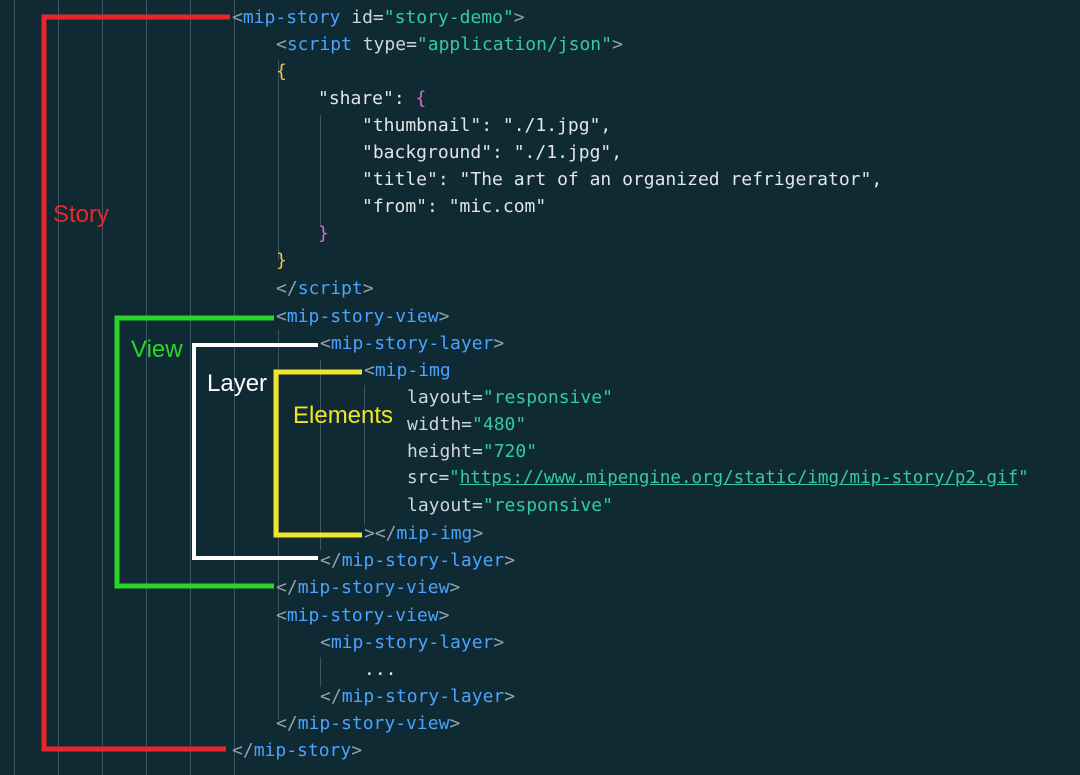 The image size is (1080, 775). What do you see at coordinates (157, 349) in the screenshot?
I see `view-label: View` at bounding box center [157, 349].